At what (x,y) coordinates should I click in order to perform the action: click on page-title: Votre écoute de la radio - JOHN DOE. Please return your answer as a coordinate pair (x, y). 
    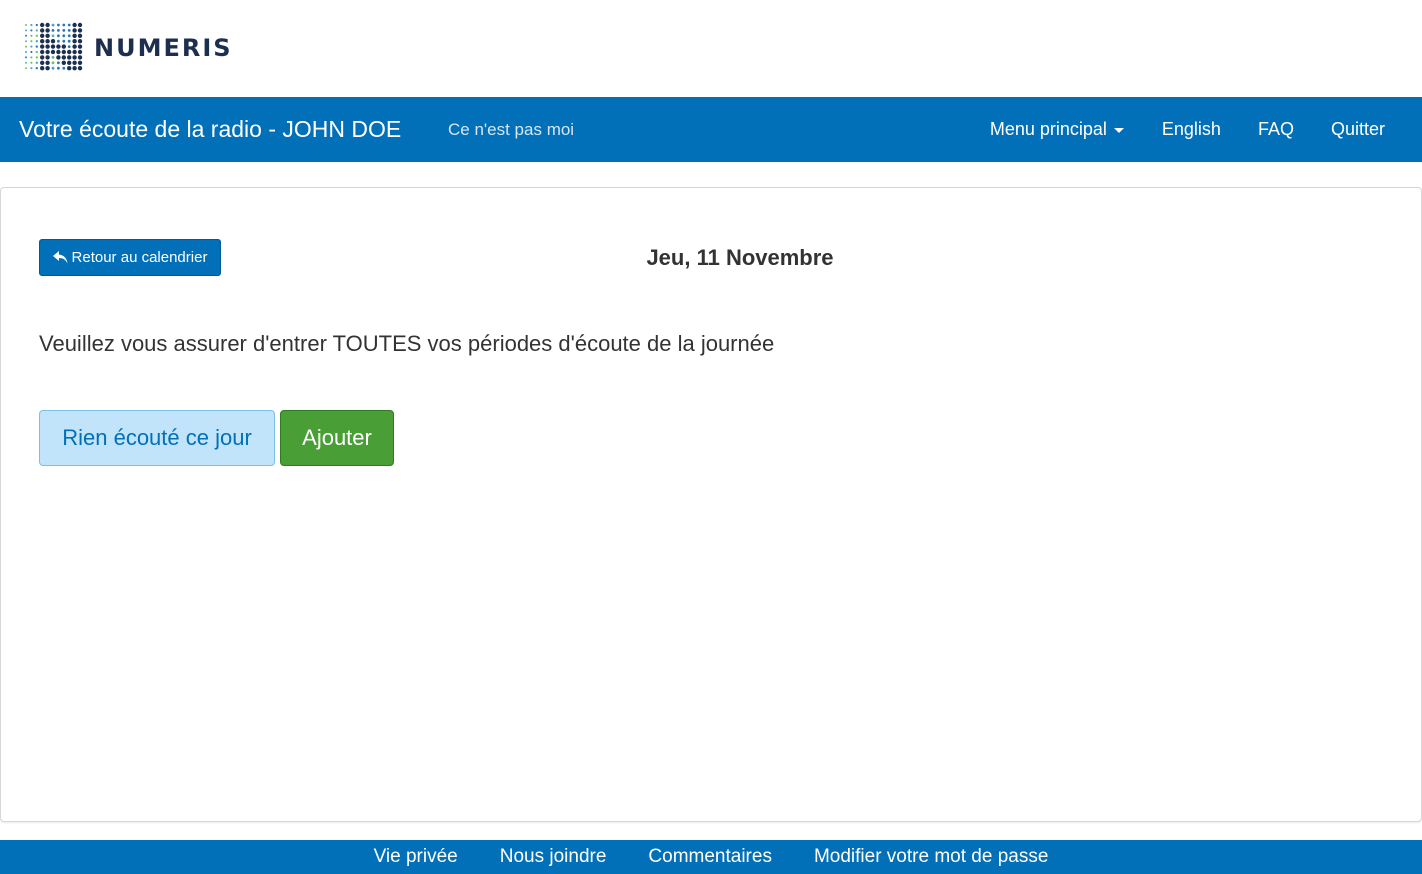
    Looking at the image, I should click on (210, 129).